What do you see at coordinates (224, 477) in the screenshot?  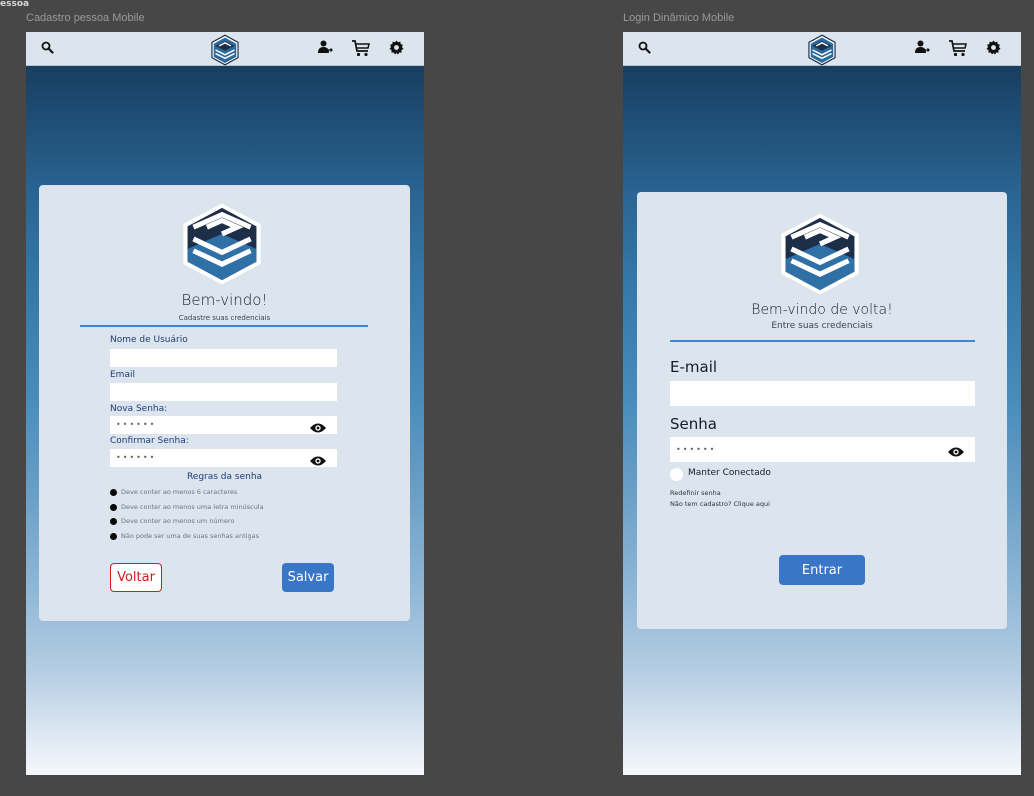 I see `password-rules-title: Regras da senha` at bounding box center [224, 477].